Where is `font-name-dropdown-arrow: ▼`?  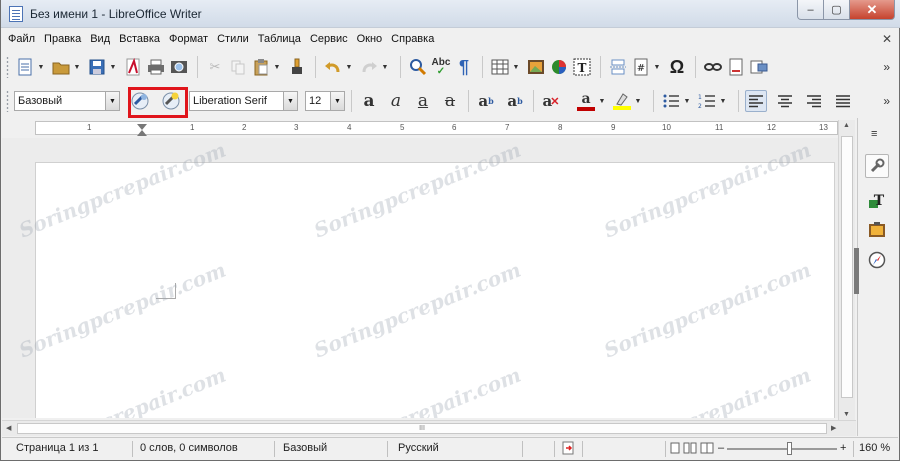
font-name-dropdown-arrow: ▼ is located at coordinates (290, 101).